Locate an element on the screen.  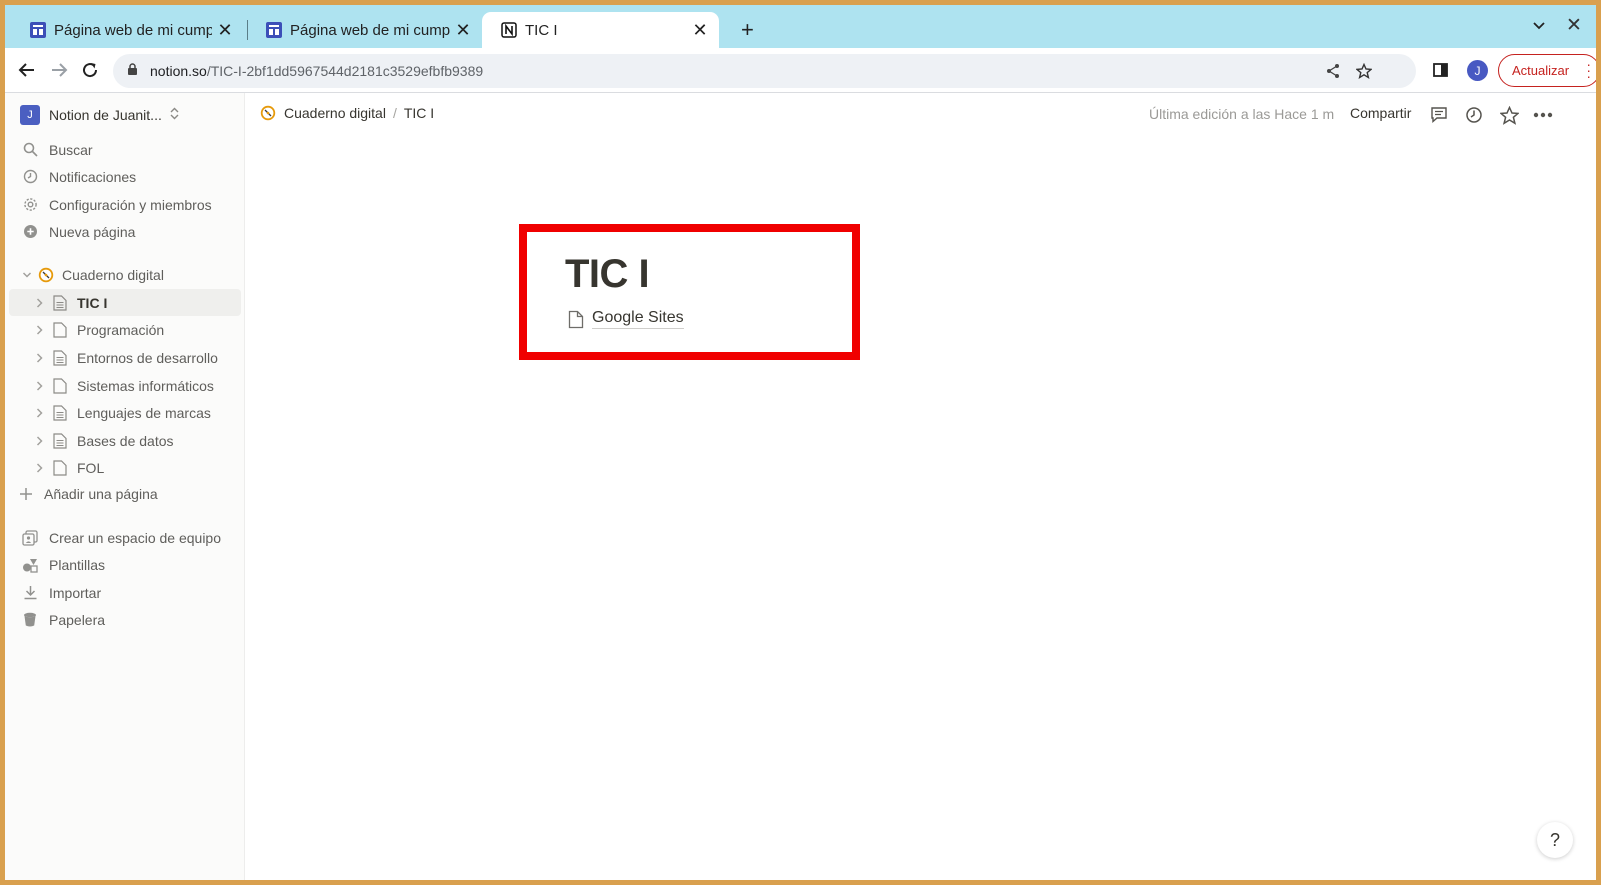
trash-icon is located at coordinates (30, 619).